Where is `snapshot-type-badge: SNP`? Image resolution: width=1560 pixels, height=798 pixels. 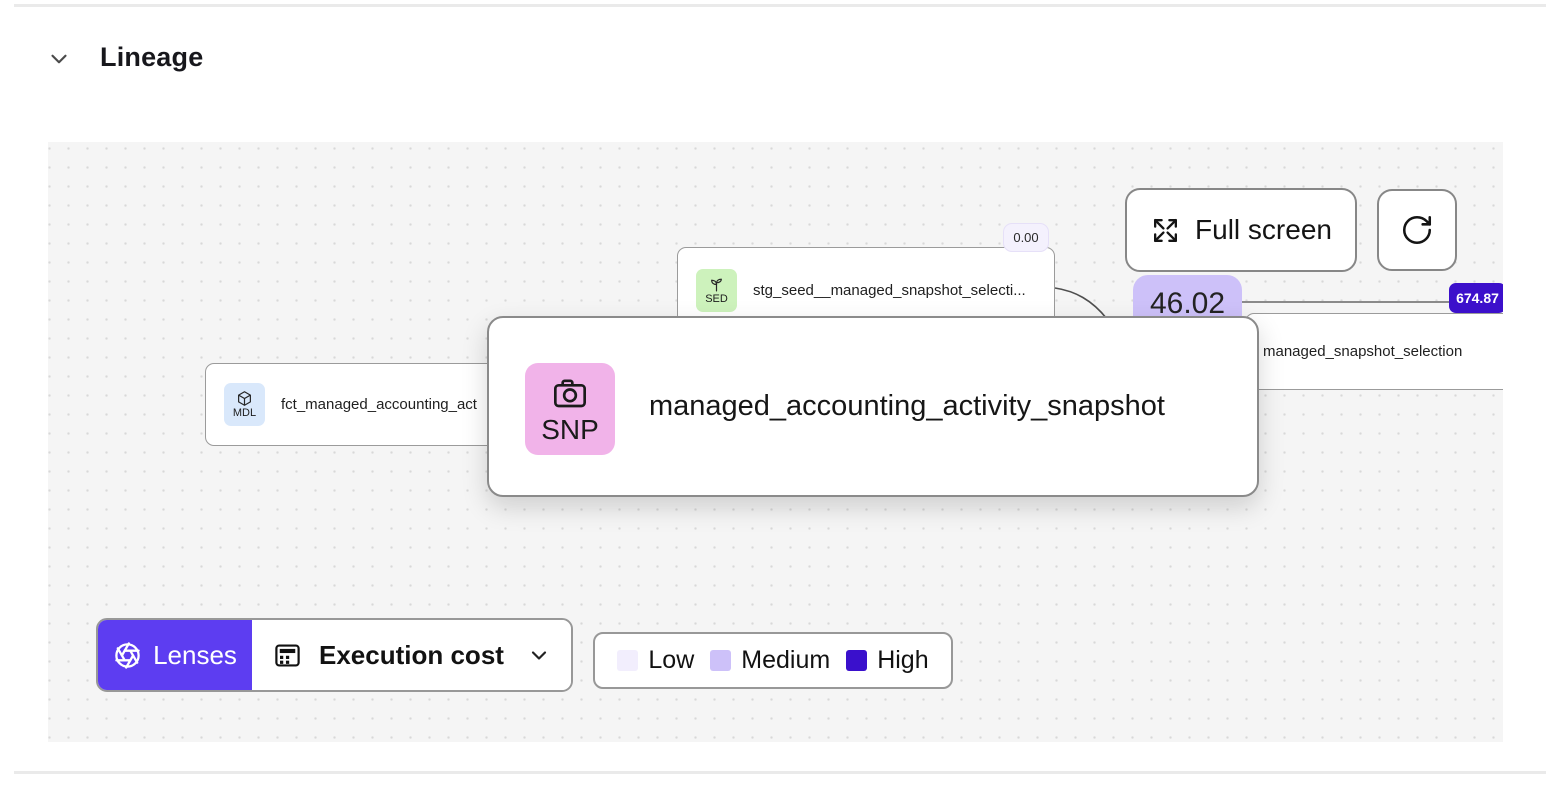 snapshot-type-badge: SNP is located at coordinates (570, 409).